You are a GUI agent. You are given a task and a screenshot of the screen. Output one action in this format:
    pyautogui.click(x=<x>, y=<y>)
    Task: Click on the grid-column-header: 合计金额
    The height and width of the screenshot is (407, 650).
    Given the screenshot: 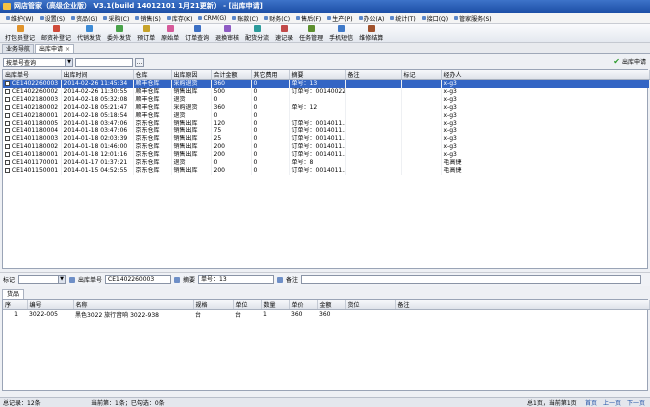 What is the action you would take?
    pyautogui.click(x=231, y=75)
    